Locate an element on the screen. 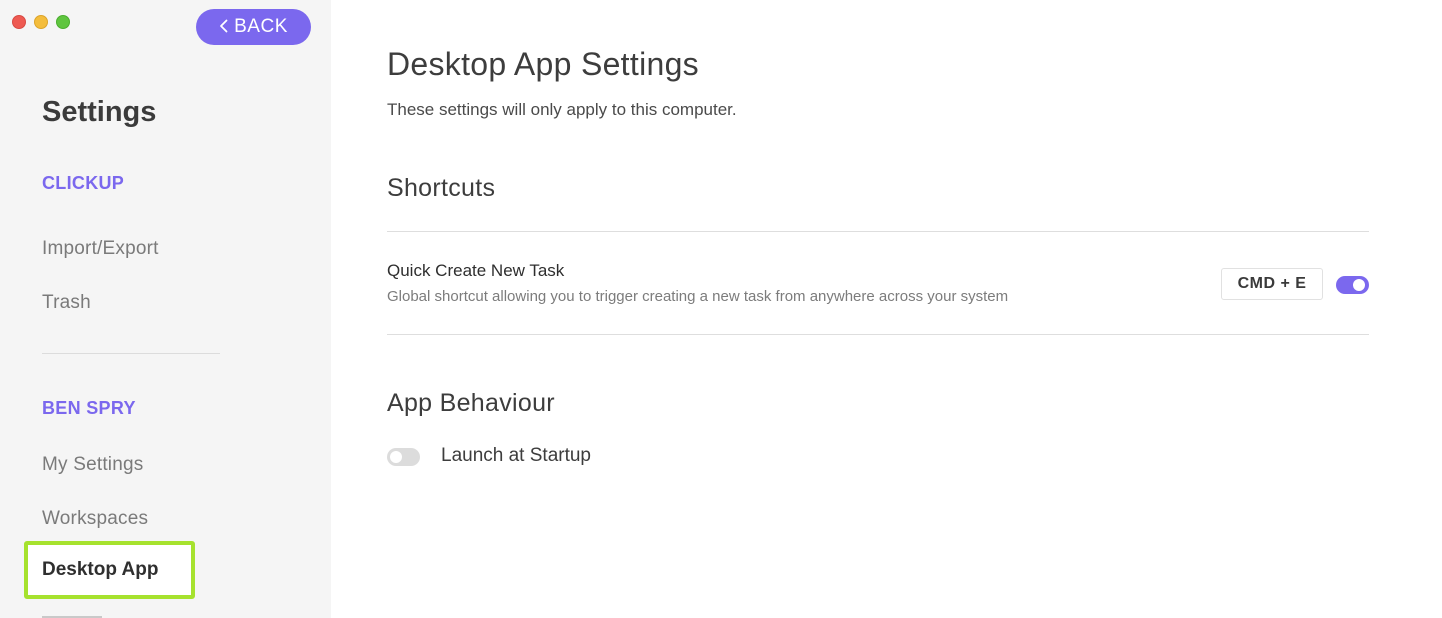 This screenshot has height=618, width=1442. quick-create-toggle is located at coordinates (1352, 285).